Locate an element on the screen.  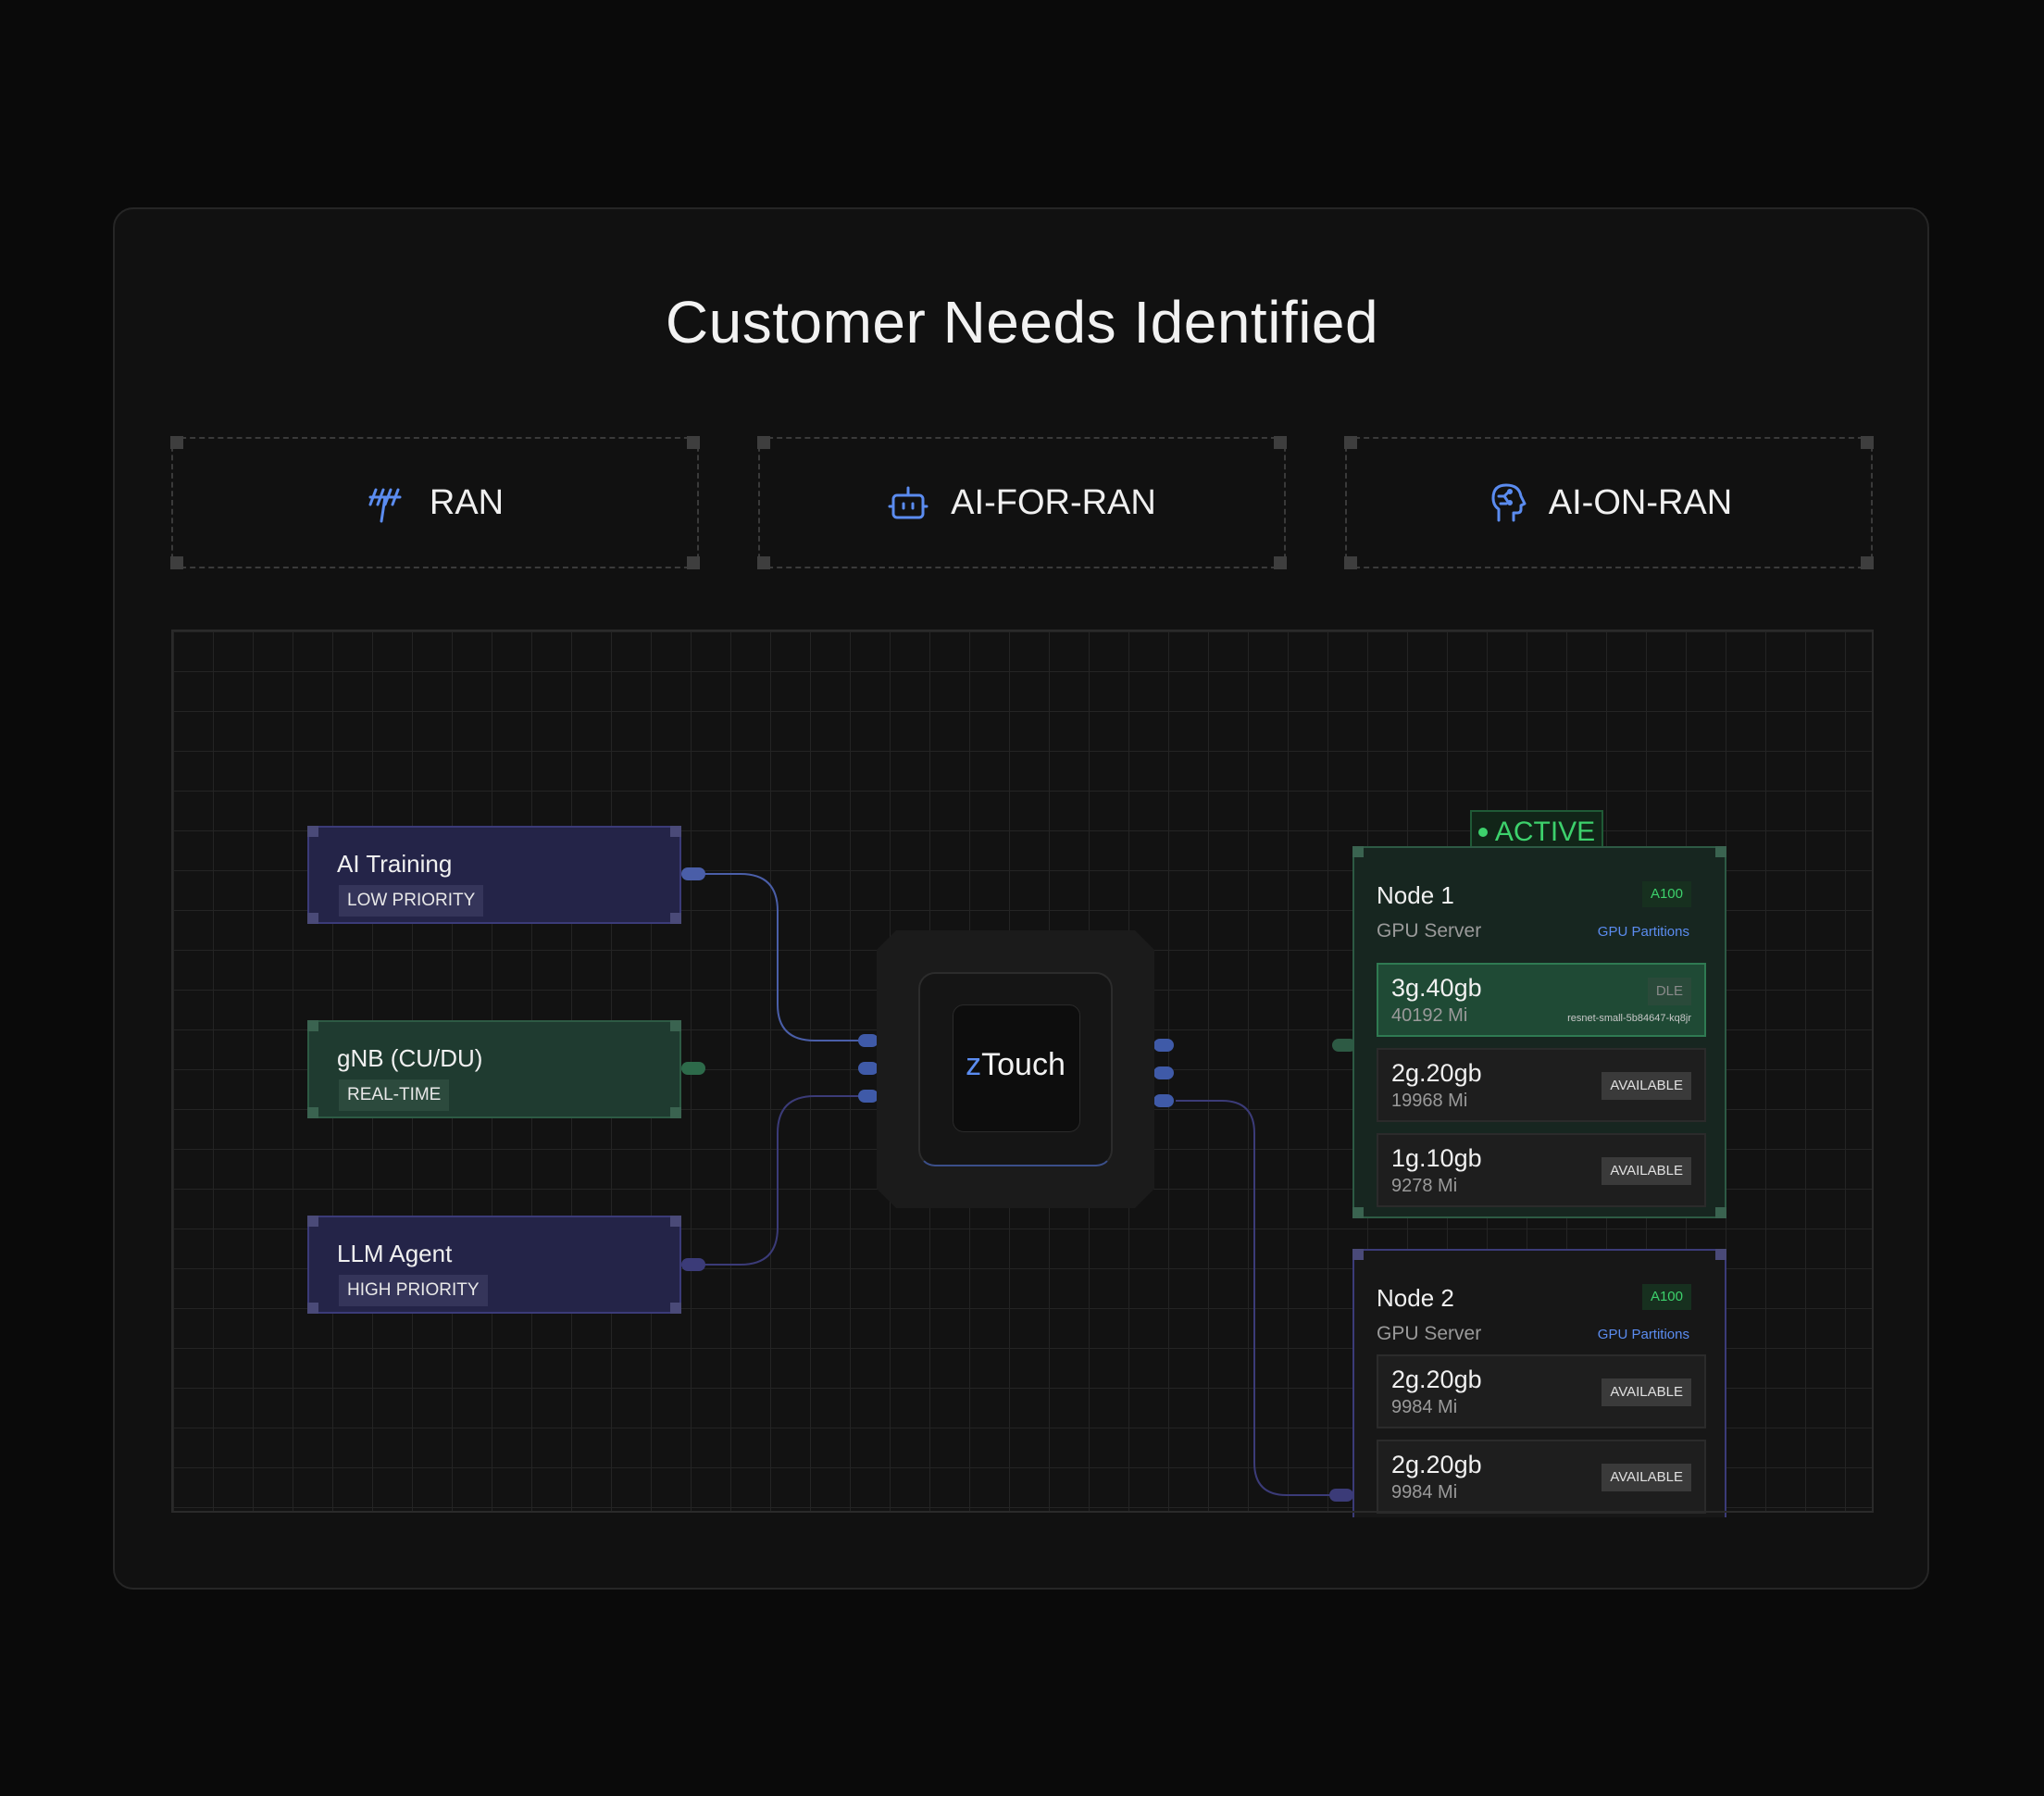
partition-profile: 1g.10gb is located at coordinates (1436, 1158).